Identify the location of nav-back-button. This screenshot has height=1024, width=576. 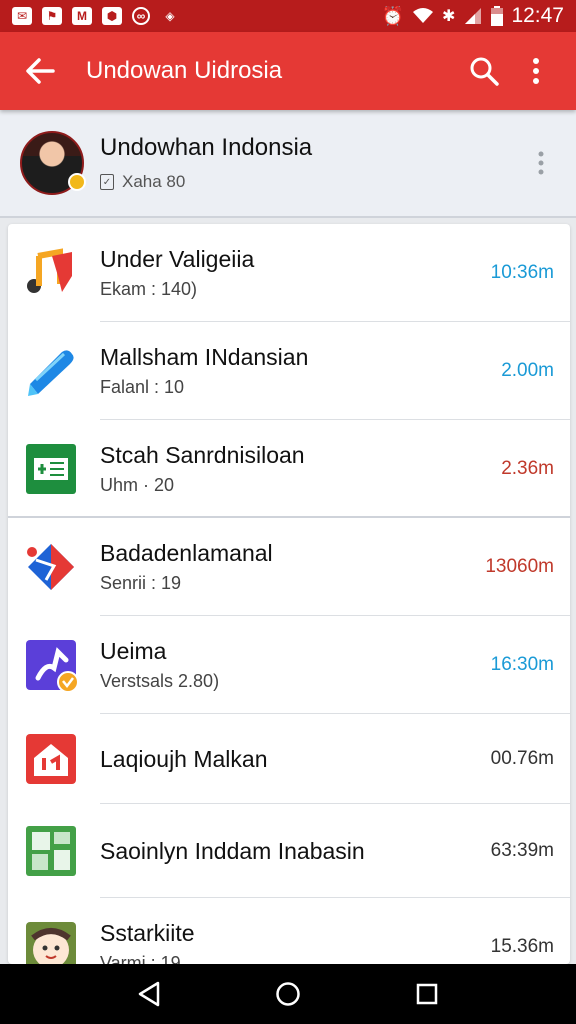
(149, 994).